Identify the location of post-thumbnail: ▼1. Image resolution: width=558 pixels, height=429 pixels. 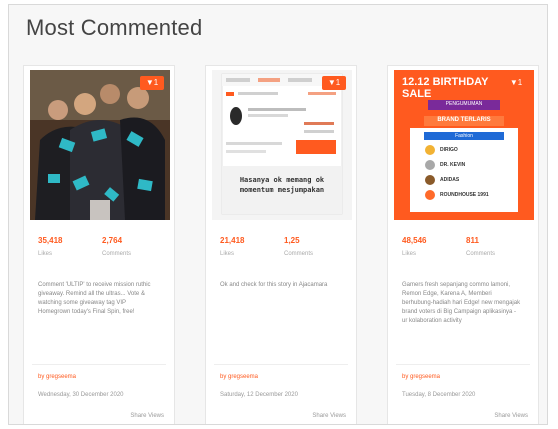
(100, 145).